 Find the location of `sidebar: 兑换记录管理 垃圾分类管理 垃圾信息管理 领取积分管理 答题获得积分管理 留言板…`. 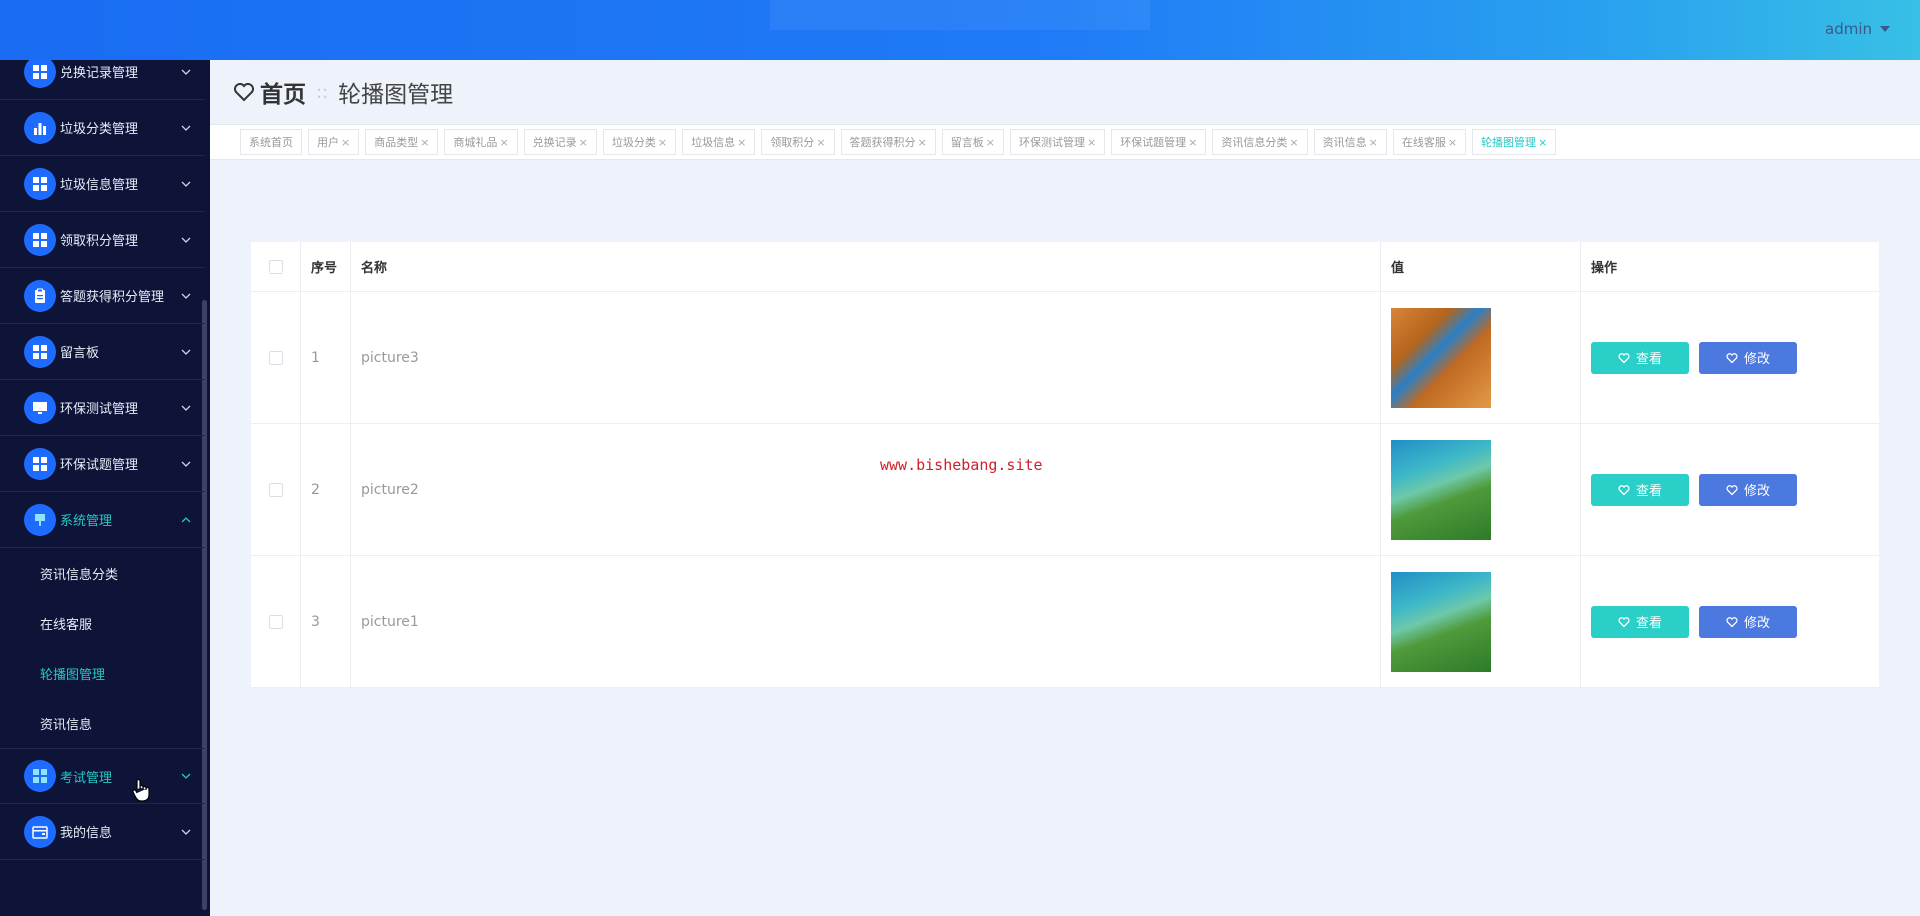

sidebar: 兑换记录管理 垃圾分类管理 垃圾信息管理 领取积分管理 答题获得积分管理 留言板… is located at coordinates (105, 488).